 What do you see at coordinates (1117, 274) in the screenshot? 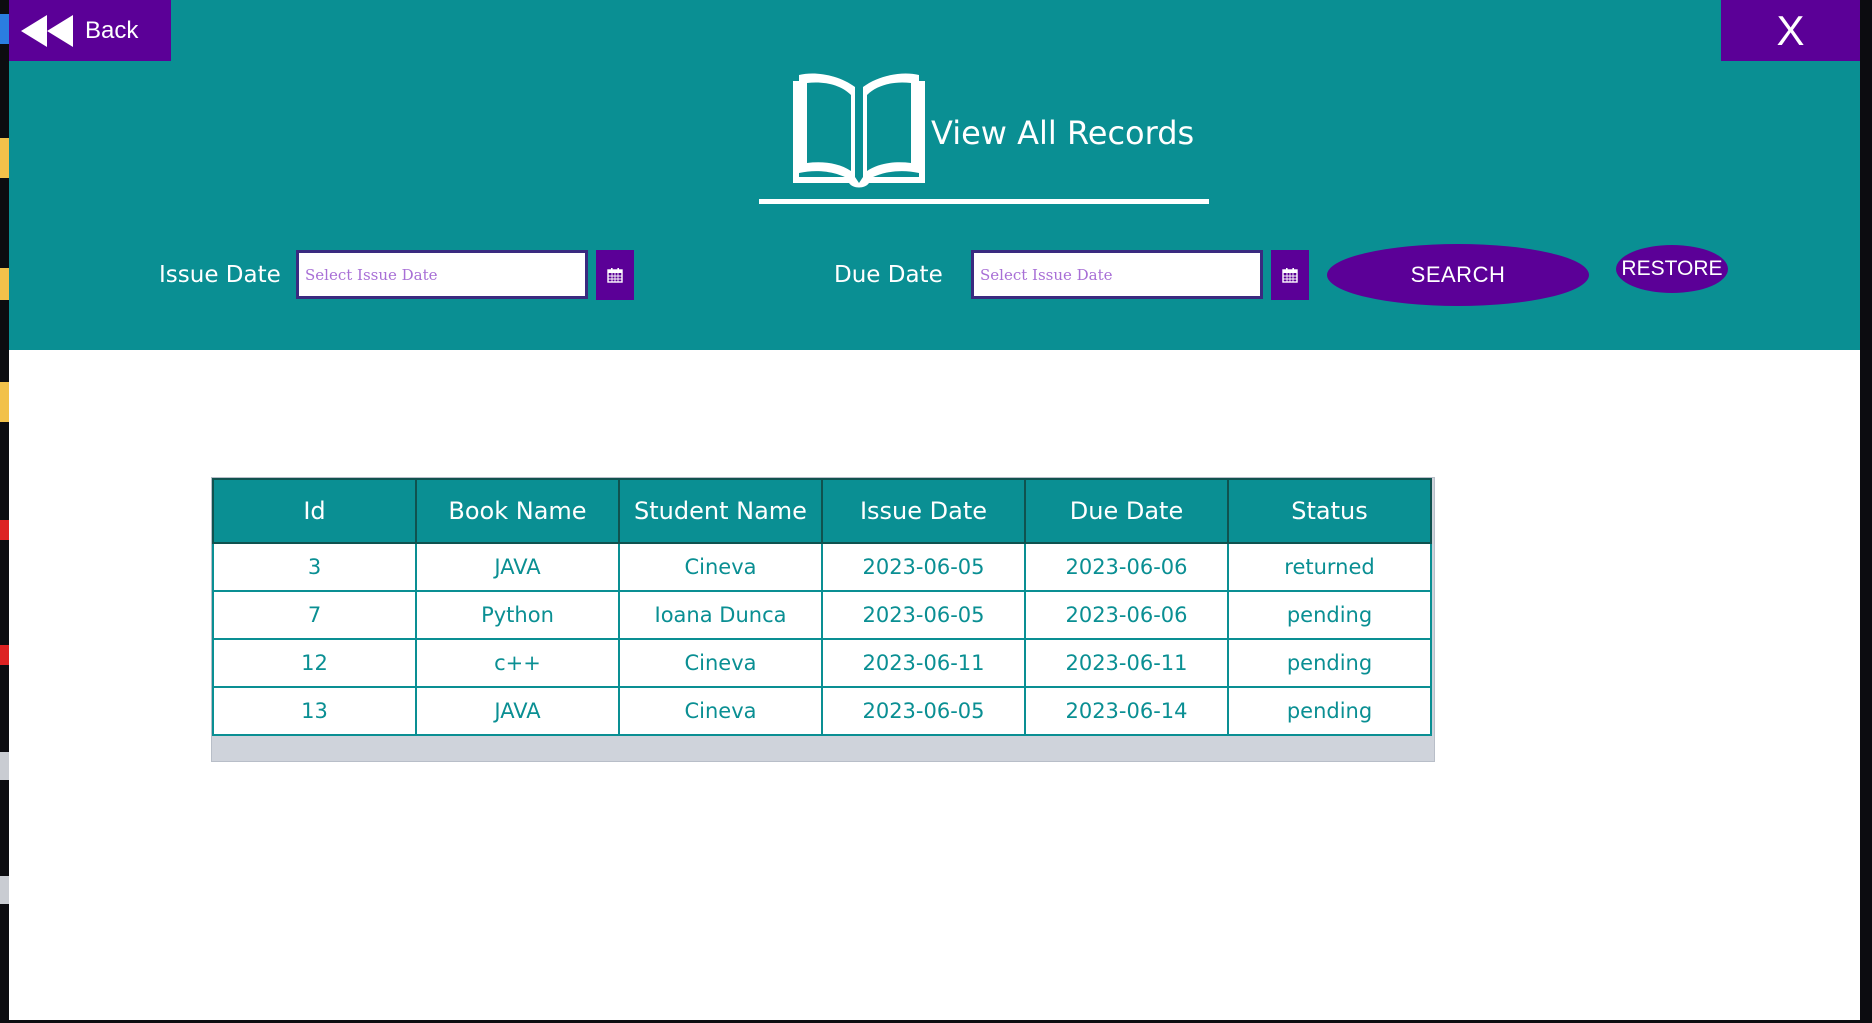
I see `due-date-input` at bounding box center [1117, 274].